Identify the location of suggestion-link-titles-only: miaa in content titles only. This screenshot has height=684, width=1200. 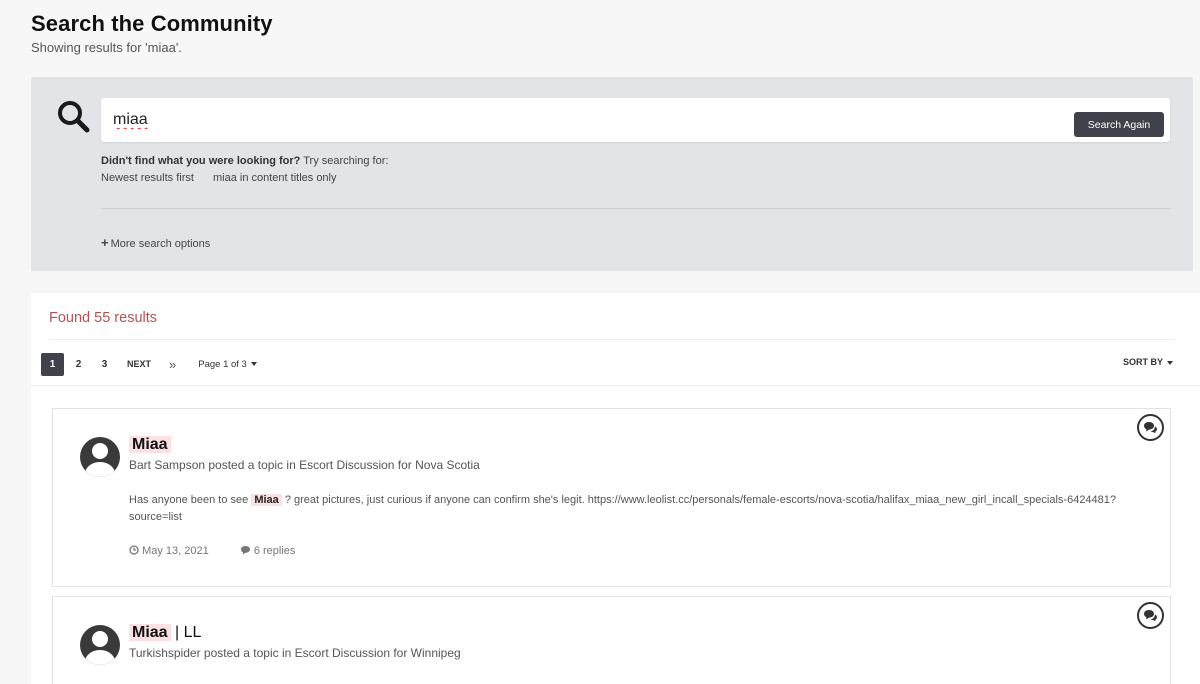
(275, 178).